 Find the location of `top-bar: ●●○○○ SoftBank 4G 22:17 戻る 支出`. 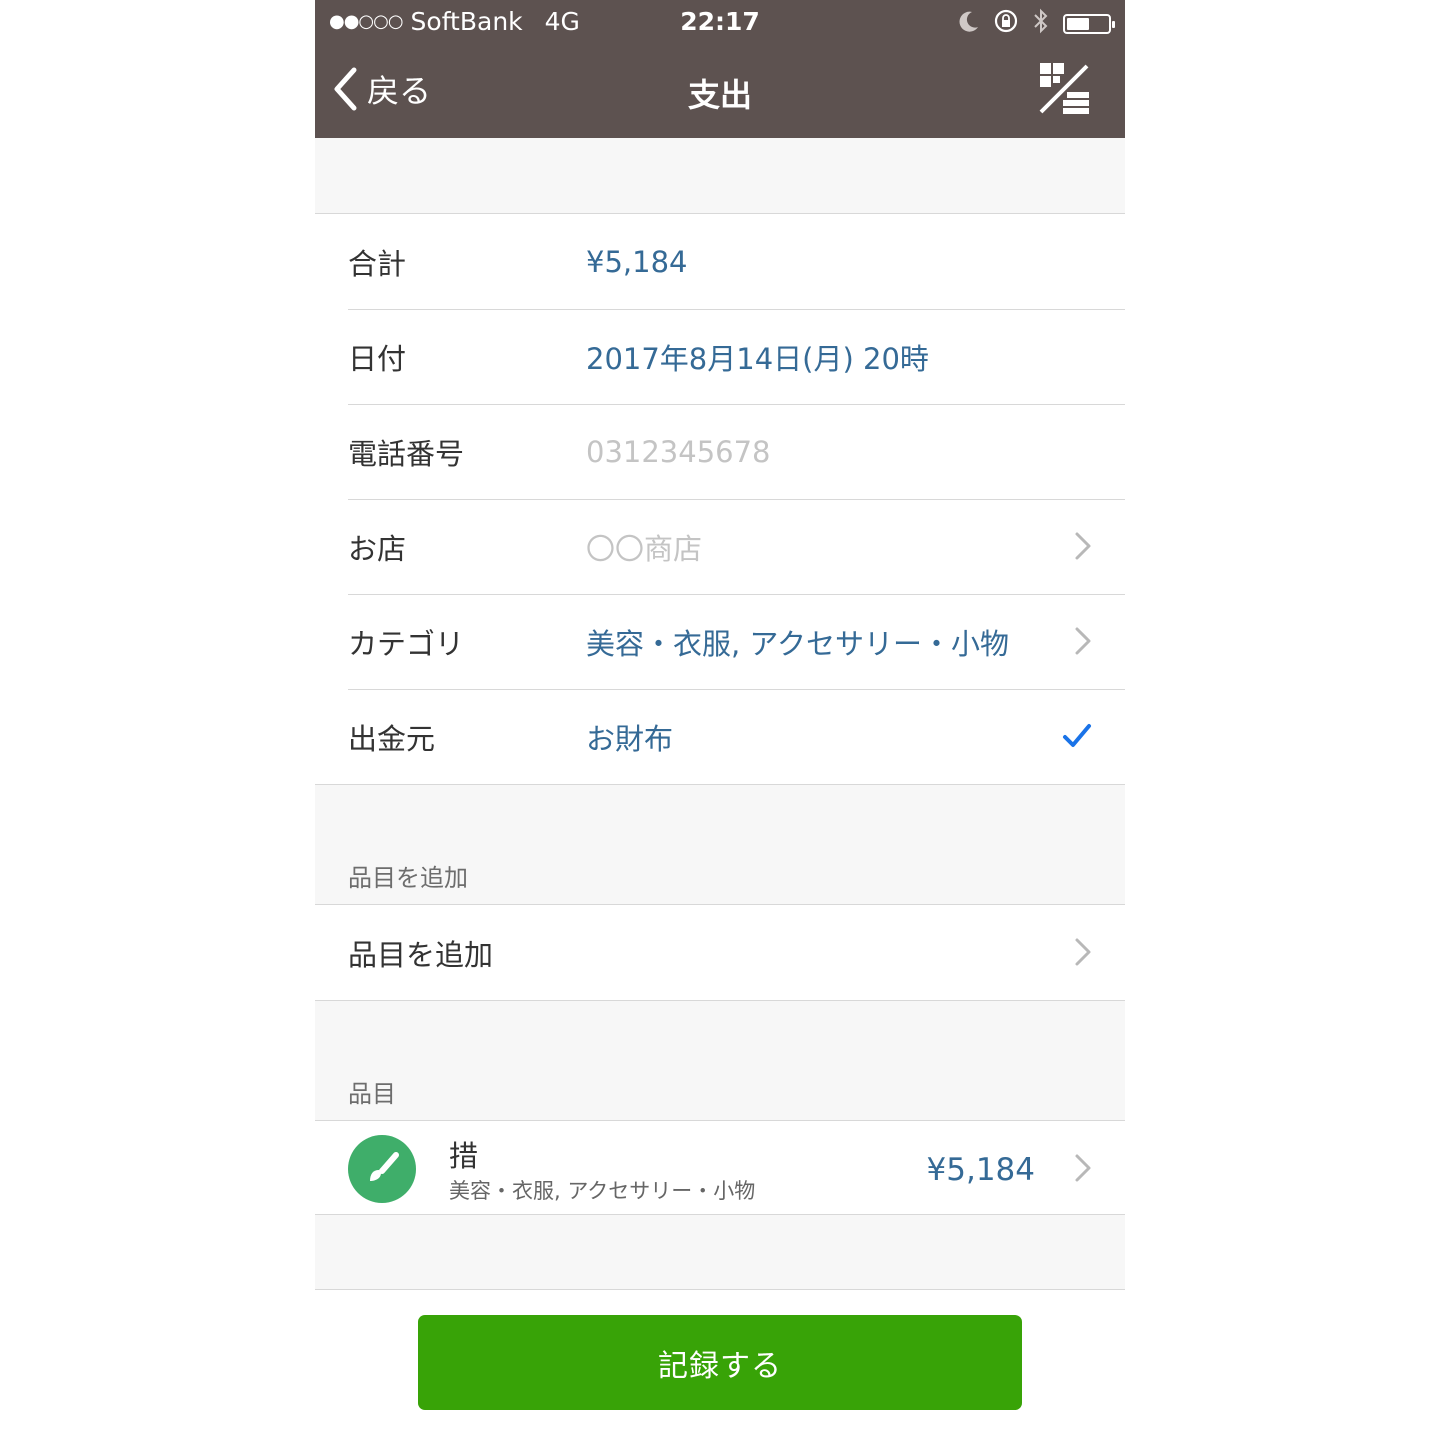

top-bar: ●●○○○ SoftBank 4G 22:17 戻る 支出 is located at coordinates (720, 69).